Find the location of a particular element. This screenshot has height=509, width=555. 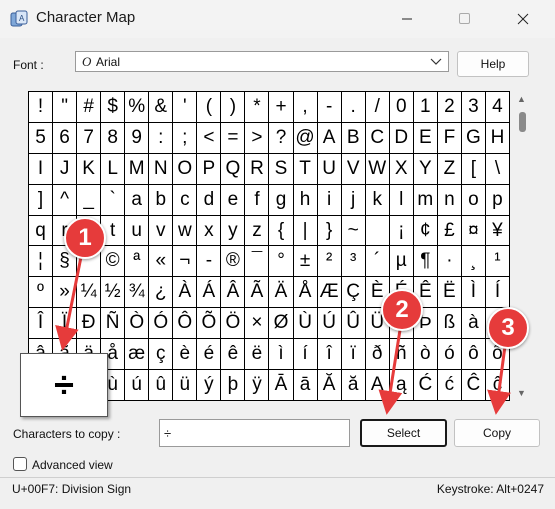

character-cell: Ô is located at coordinates (185, 324).